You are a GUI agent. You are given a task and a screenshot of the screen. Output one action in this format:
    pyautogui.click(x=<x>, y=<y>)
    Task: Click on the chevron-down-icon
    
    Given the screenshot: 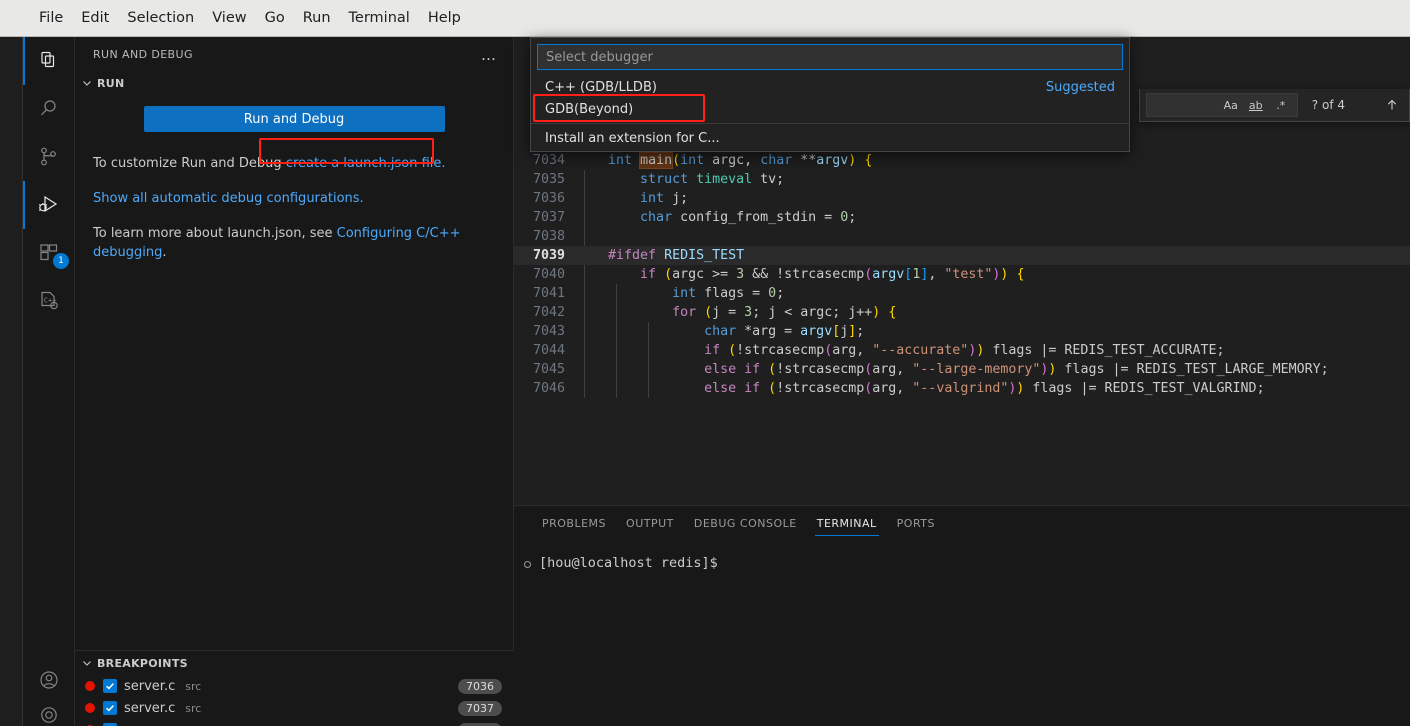 What is the action you would take?
    pyautogui.click(x=87, y=83)
    